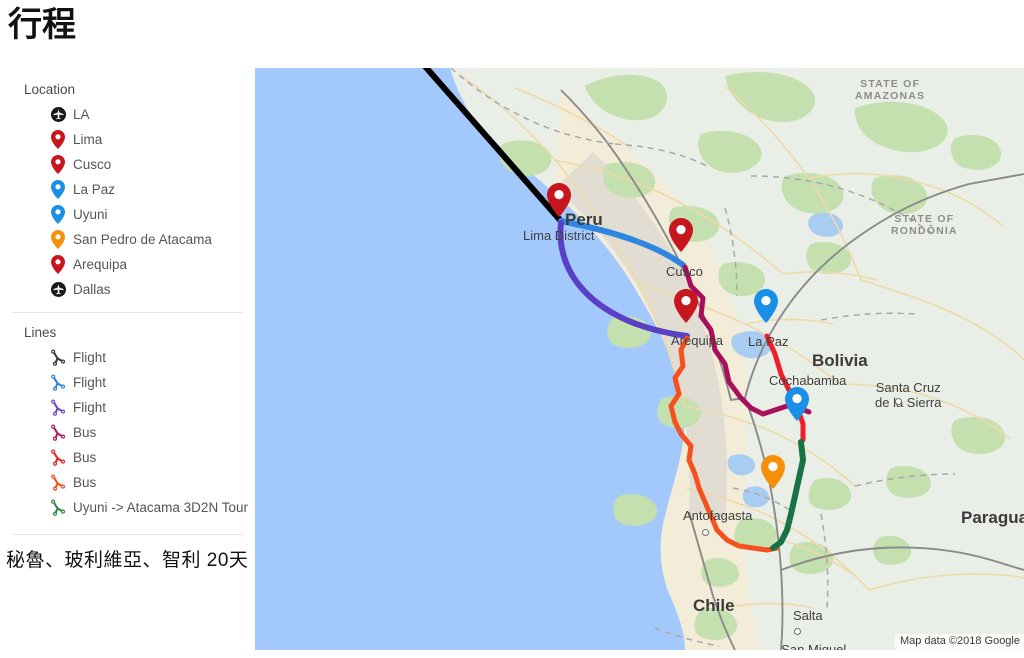  I want to click on map-attribution: Map data ©2018 Google, so click(959, 642).